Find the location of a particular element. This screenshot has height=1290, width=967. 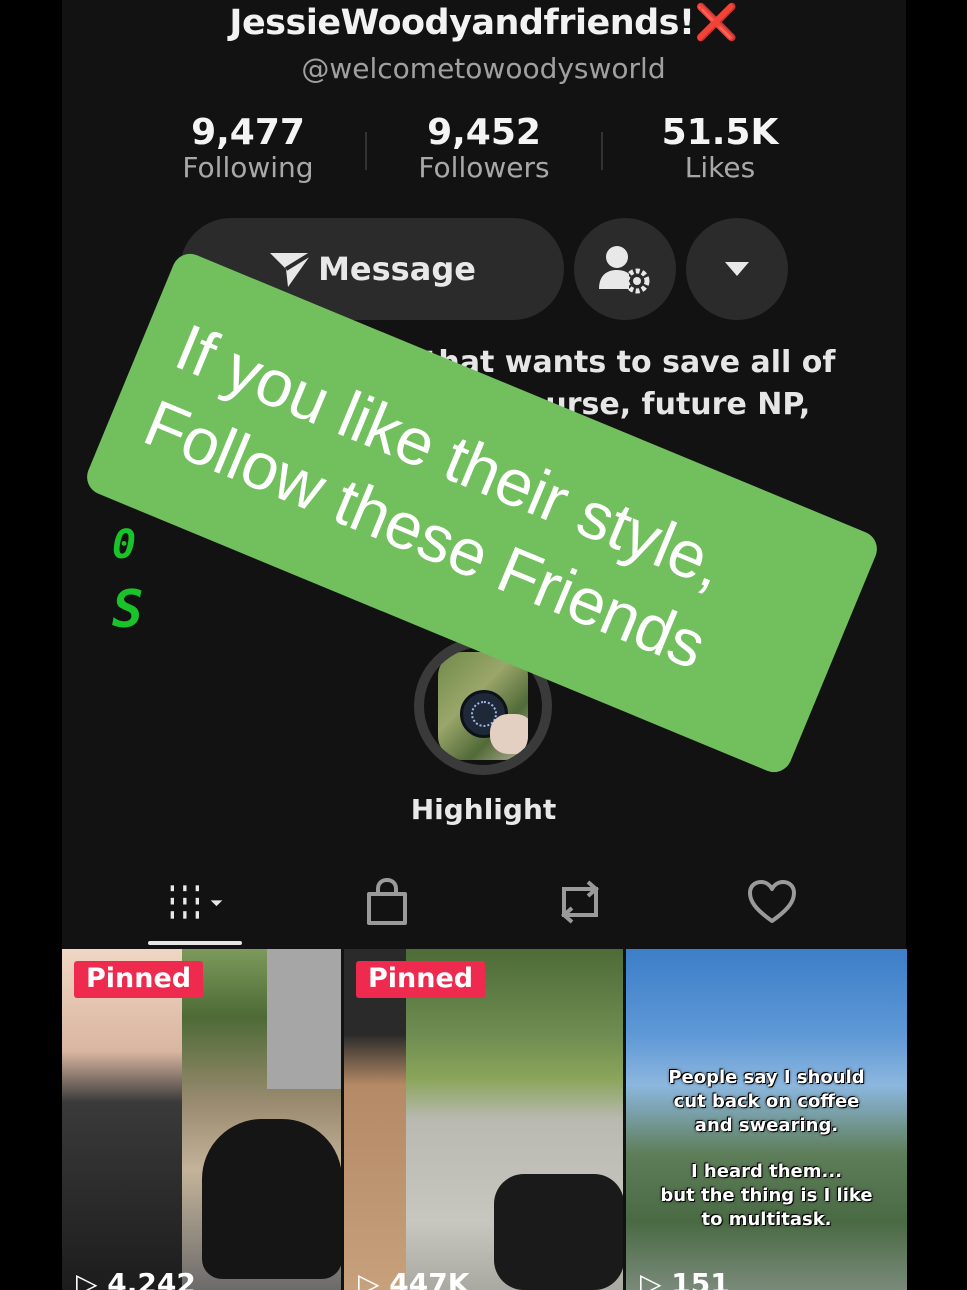

followers-count: 9,452 is located at coordinates (484, 132).